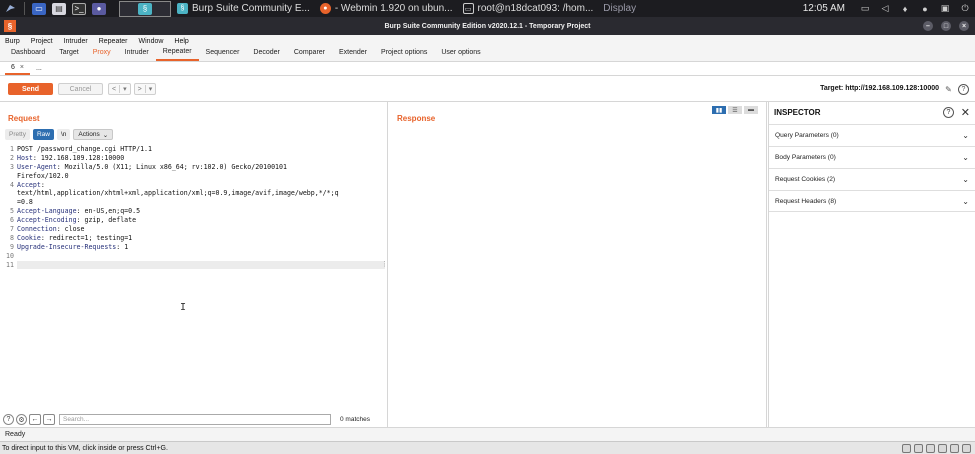  What do you see at coordinates (872, 157) in the screenshot?
I see `inspector-section-body-parameters: Body Parameters (0) ⌄` at bounding box center [872, 157].